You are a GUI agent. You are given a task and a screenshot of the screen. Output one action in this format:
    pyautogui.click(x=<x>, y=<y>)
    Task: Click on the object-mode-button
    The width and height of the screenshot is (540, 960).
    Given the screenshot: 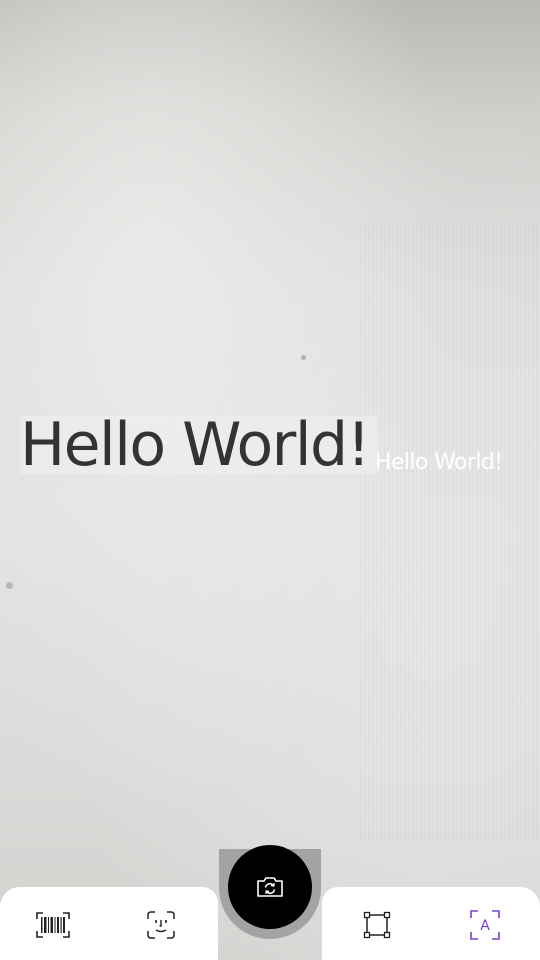 What is the action you would take?
    pyautogui.click(x=377, y=925)
    